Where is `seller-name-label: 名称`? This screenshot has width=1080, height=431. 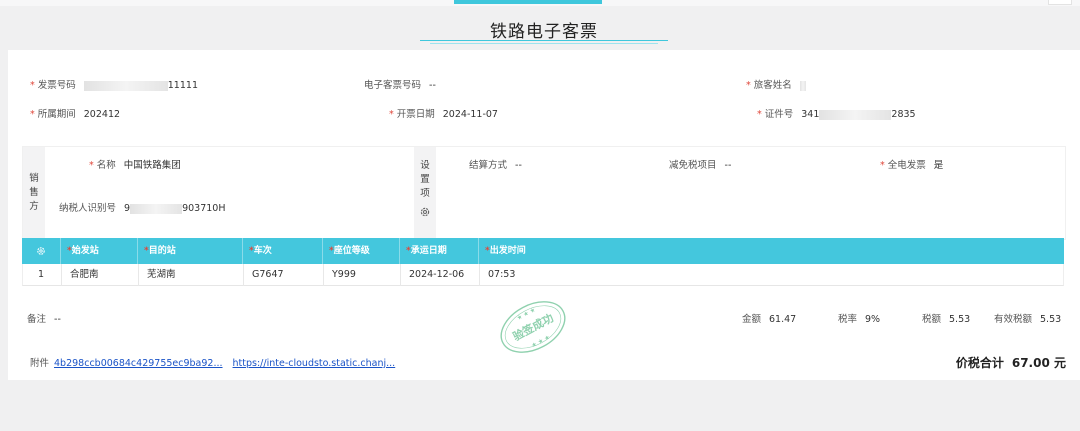
seller-name-label: 名称 is located at coordinates (106, 165).